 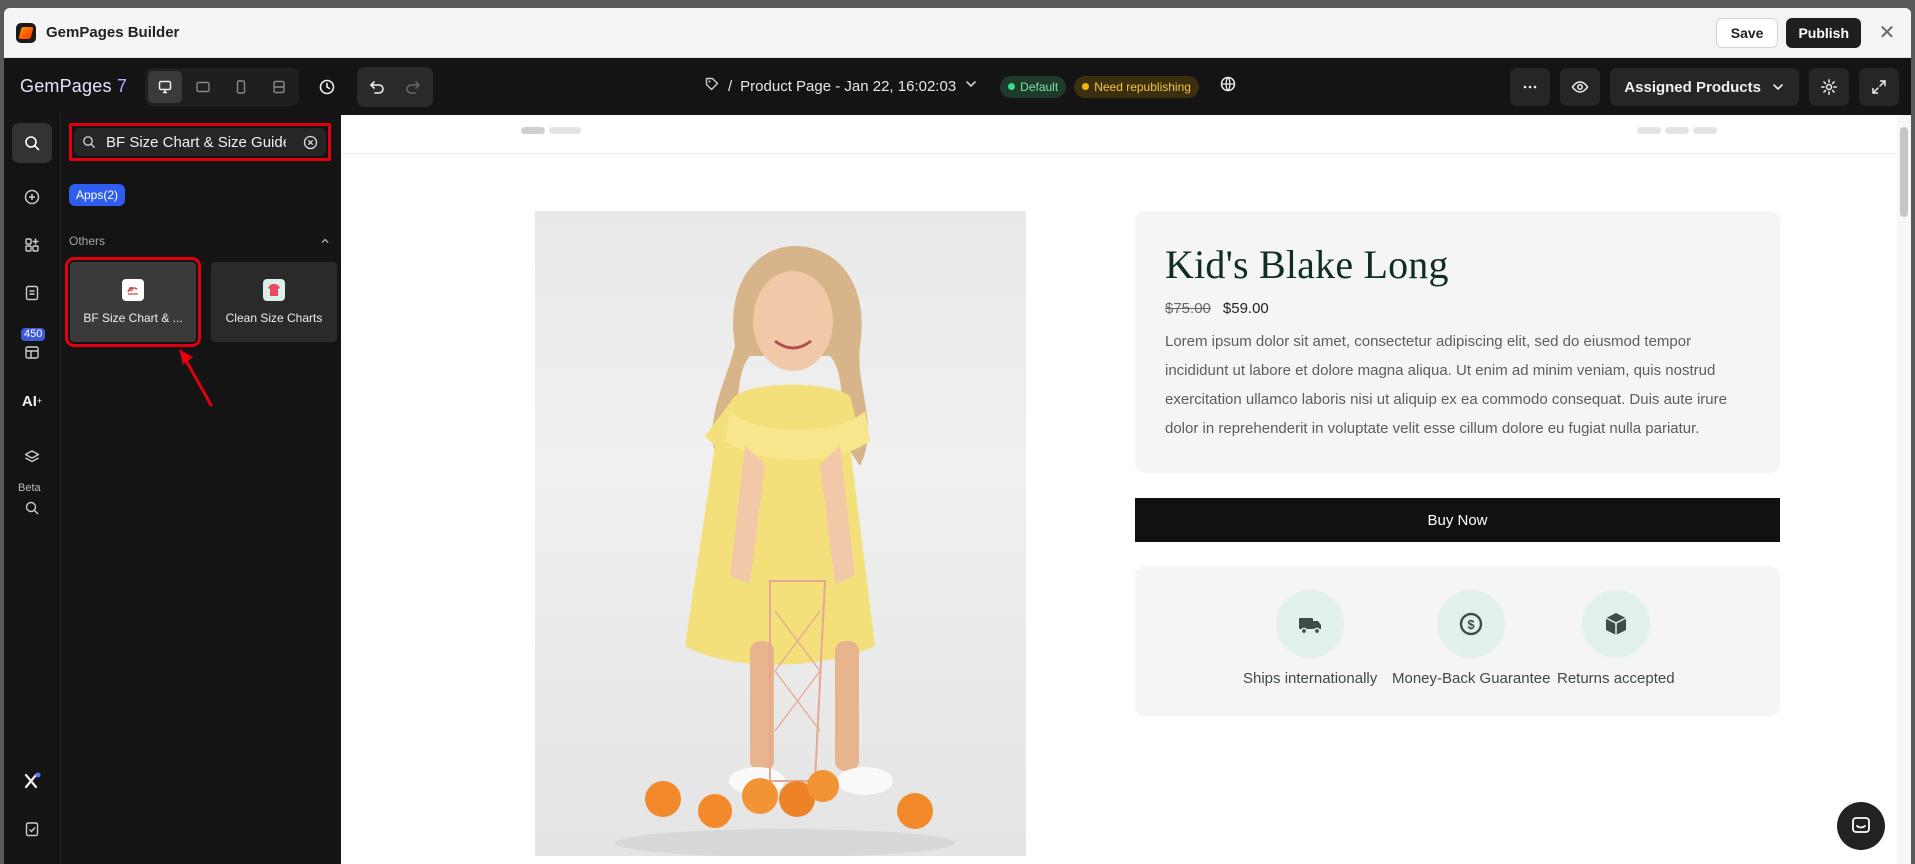 I want to click on clean-size-charts-icon, so click(x=274, y=290).